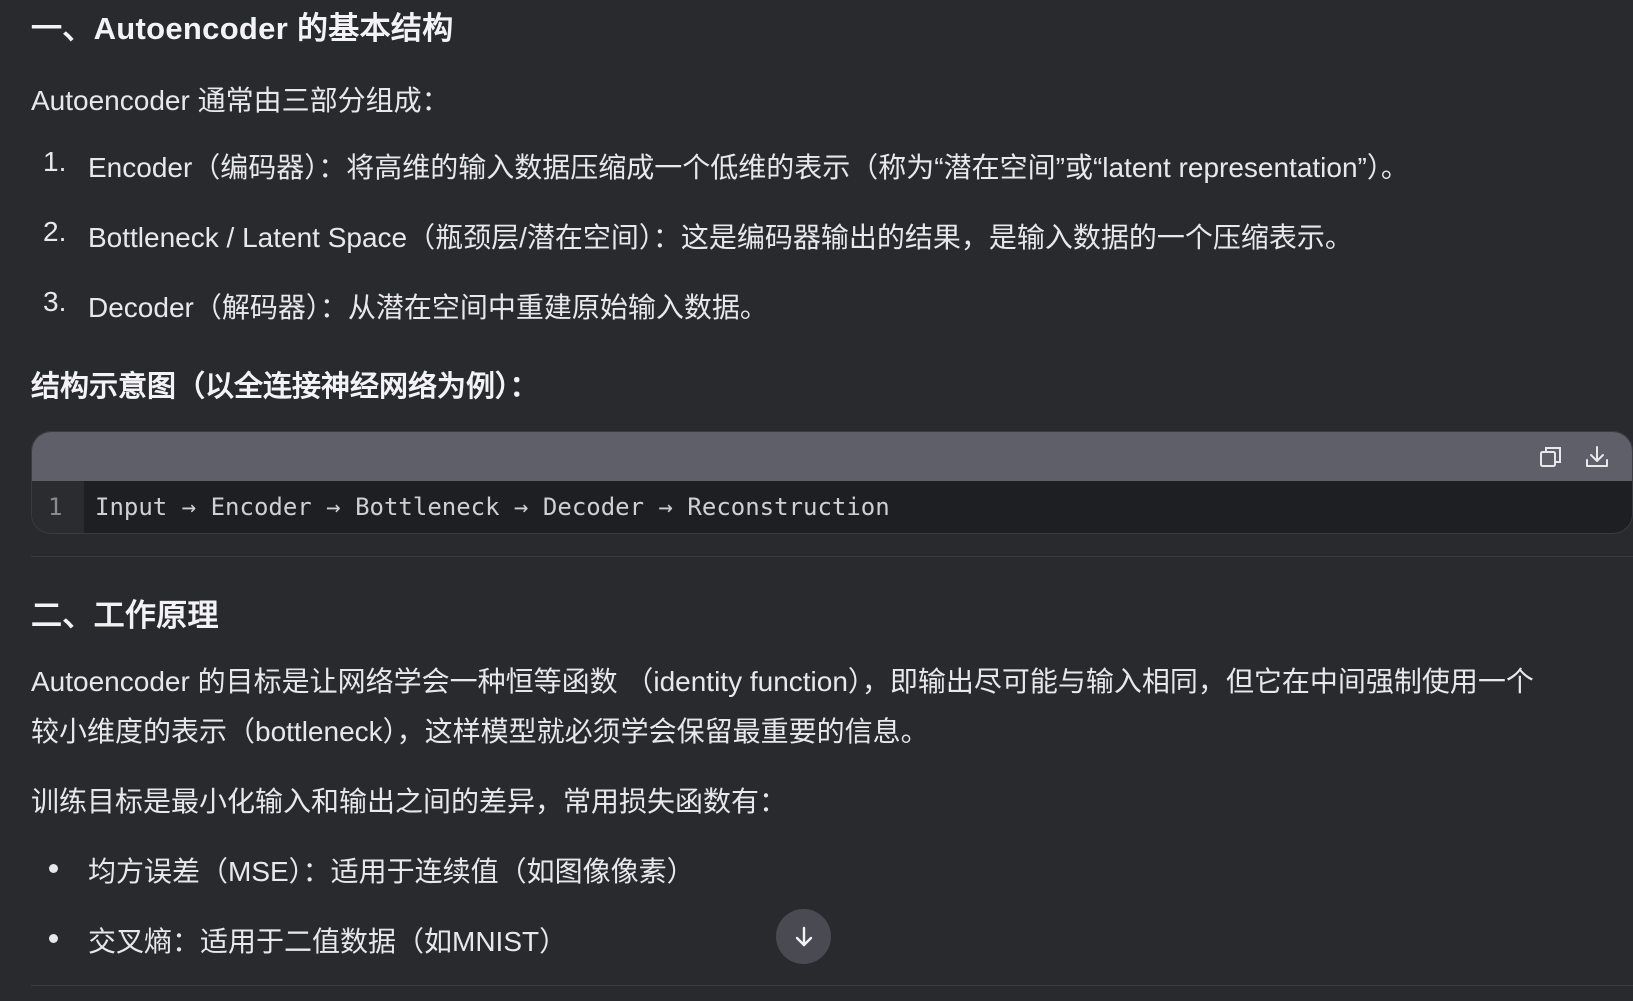 Image resolution: width=1633 pixels, height=1001 pixels. I want to click on scroll-to-bottom-button, so click(803, 936).